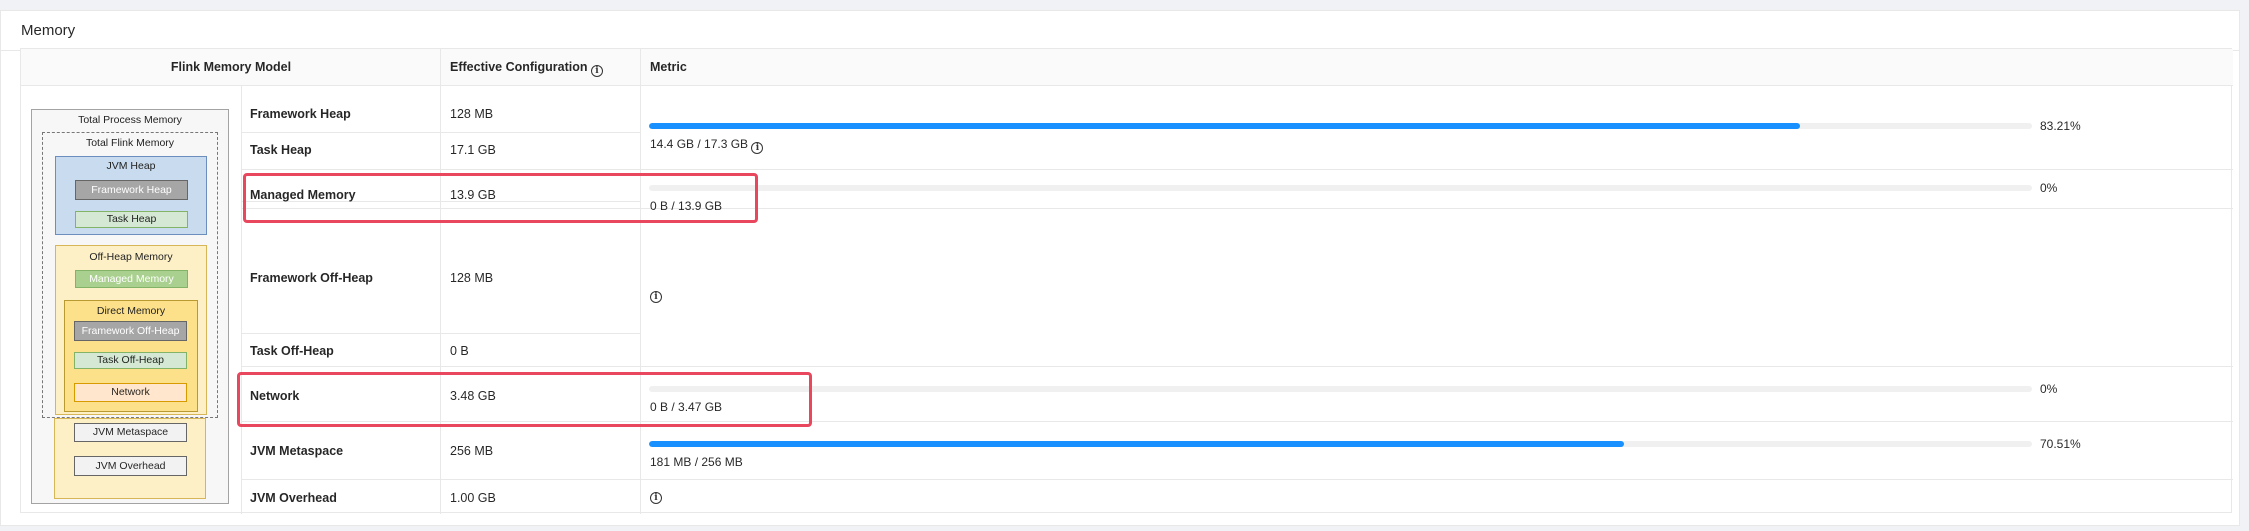  What do you see at coordinates (668, 67) in the screenshot?
I see `column-header-metric-label: Metric` at bounding box center [668, 67].